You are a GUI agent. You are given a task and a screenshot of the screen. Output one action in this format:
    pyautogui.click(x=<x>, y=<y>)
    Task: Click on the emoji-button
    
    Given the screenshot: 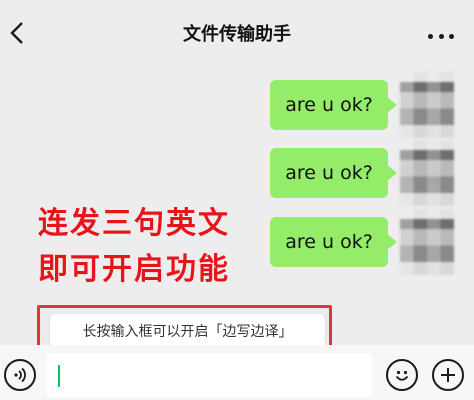 What is the action you would take?
    pyautogui.click(x=402, y=375)
    